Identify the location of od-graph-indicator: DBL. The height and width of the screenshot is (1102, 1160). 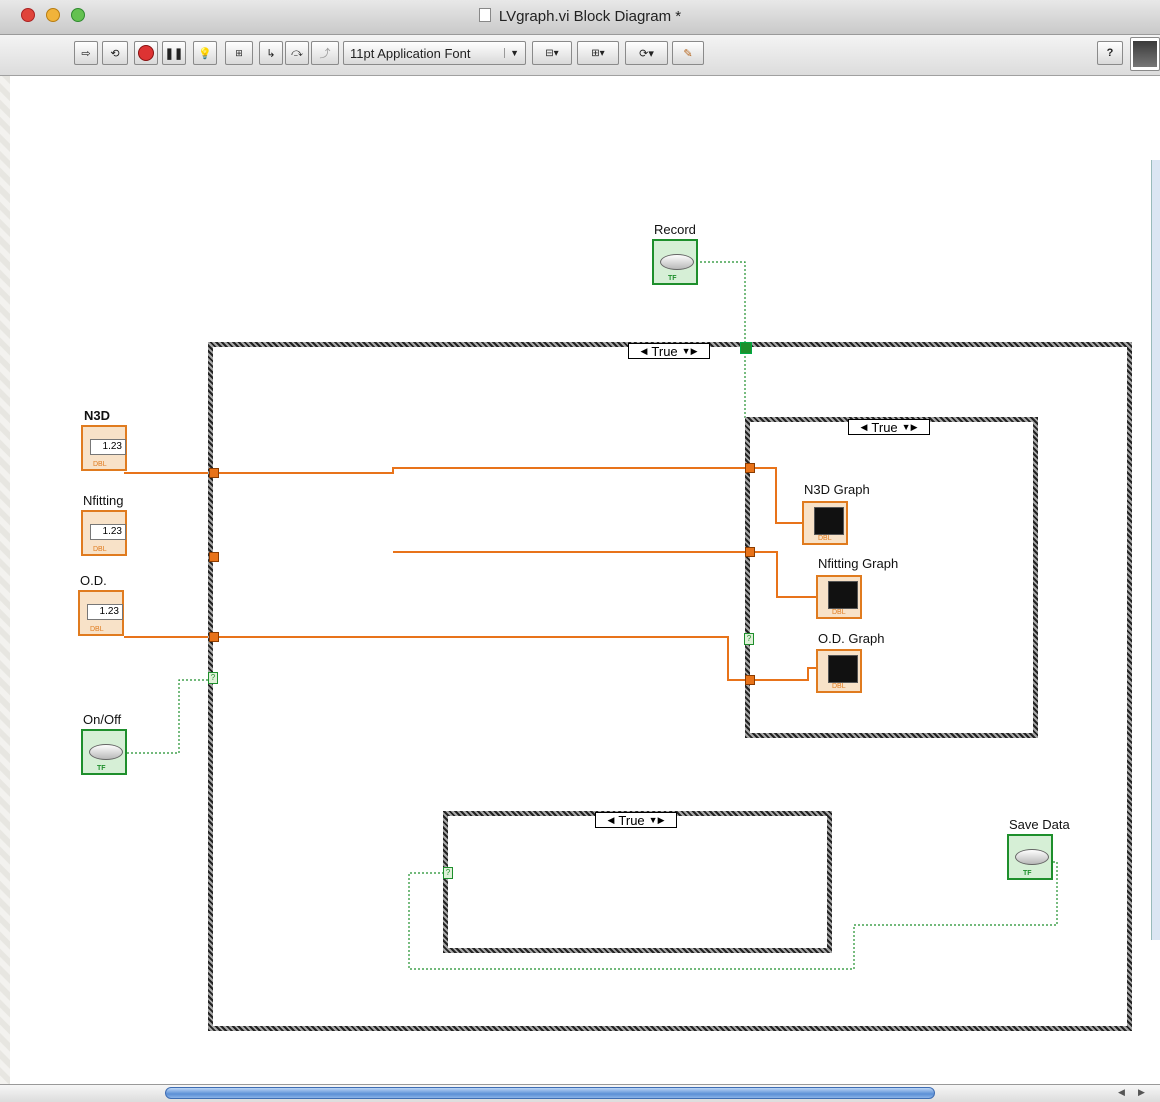
(839, 671).